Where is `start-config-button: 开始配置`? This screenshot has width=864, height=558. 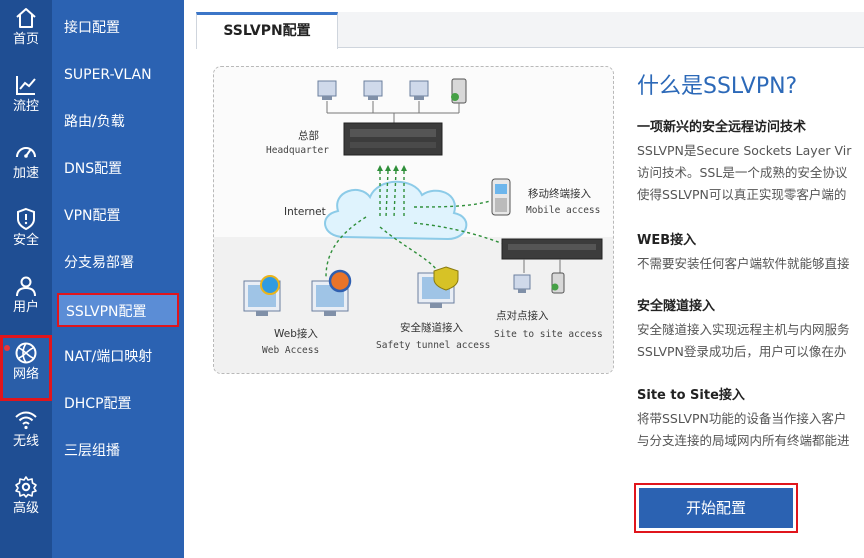 start-config-button: 开始配置 is located at coordinates (716, 508).